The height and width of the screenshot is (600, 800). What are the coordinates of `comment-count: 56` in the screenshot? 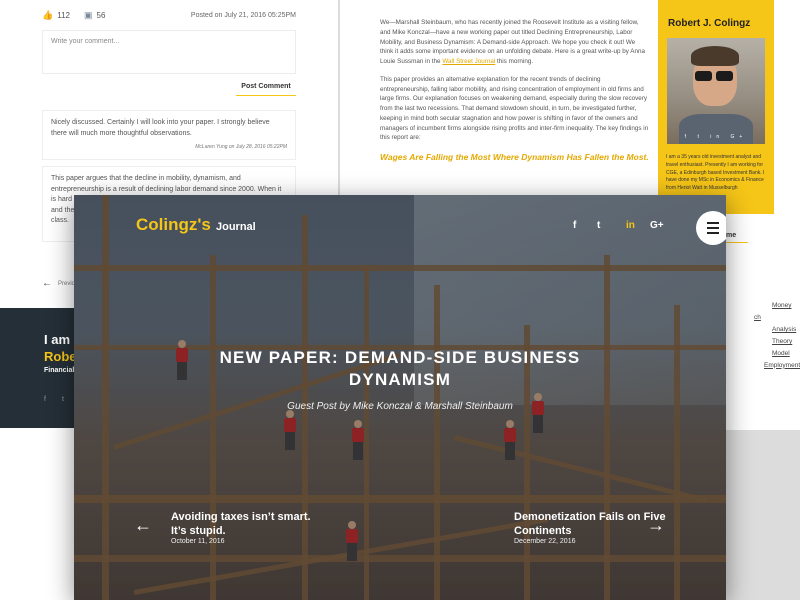 It's located at (101, 15).